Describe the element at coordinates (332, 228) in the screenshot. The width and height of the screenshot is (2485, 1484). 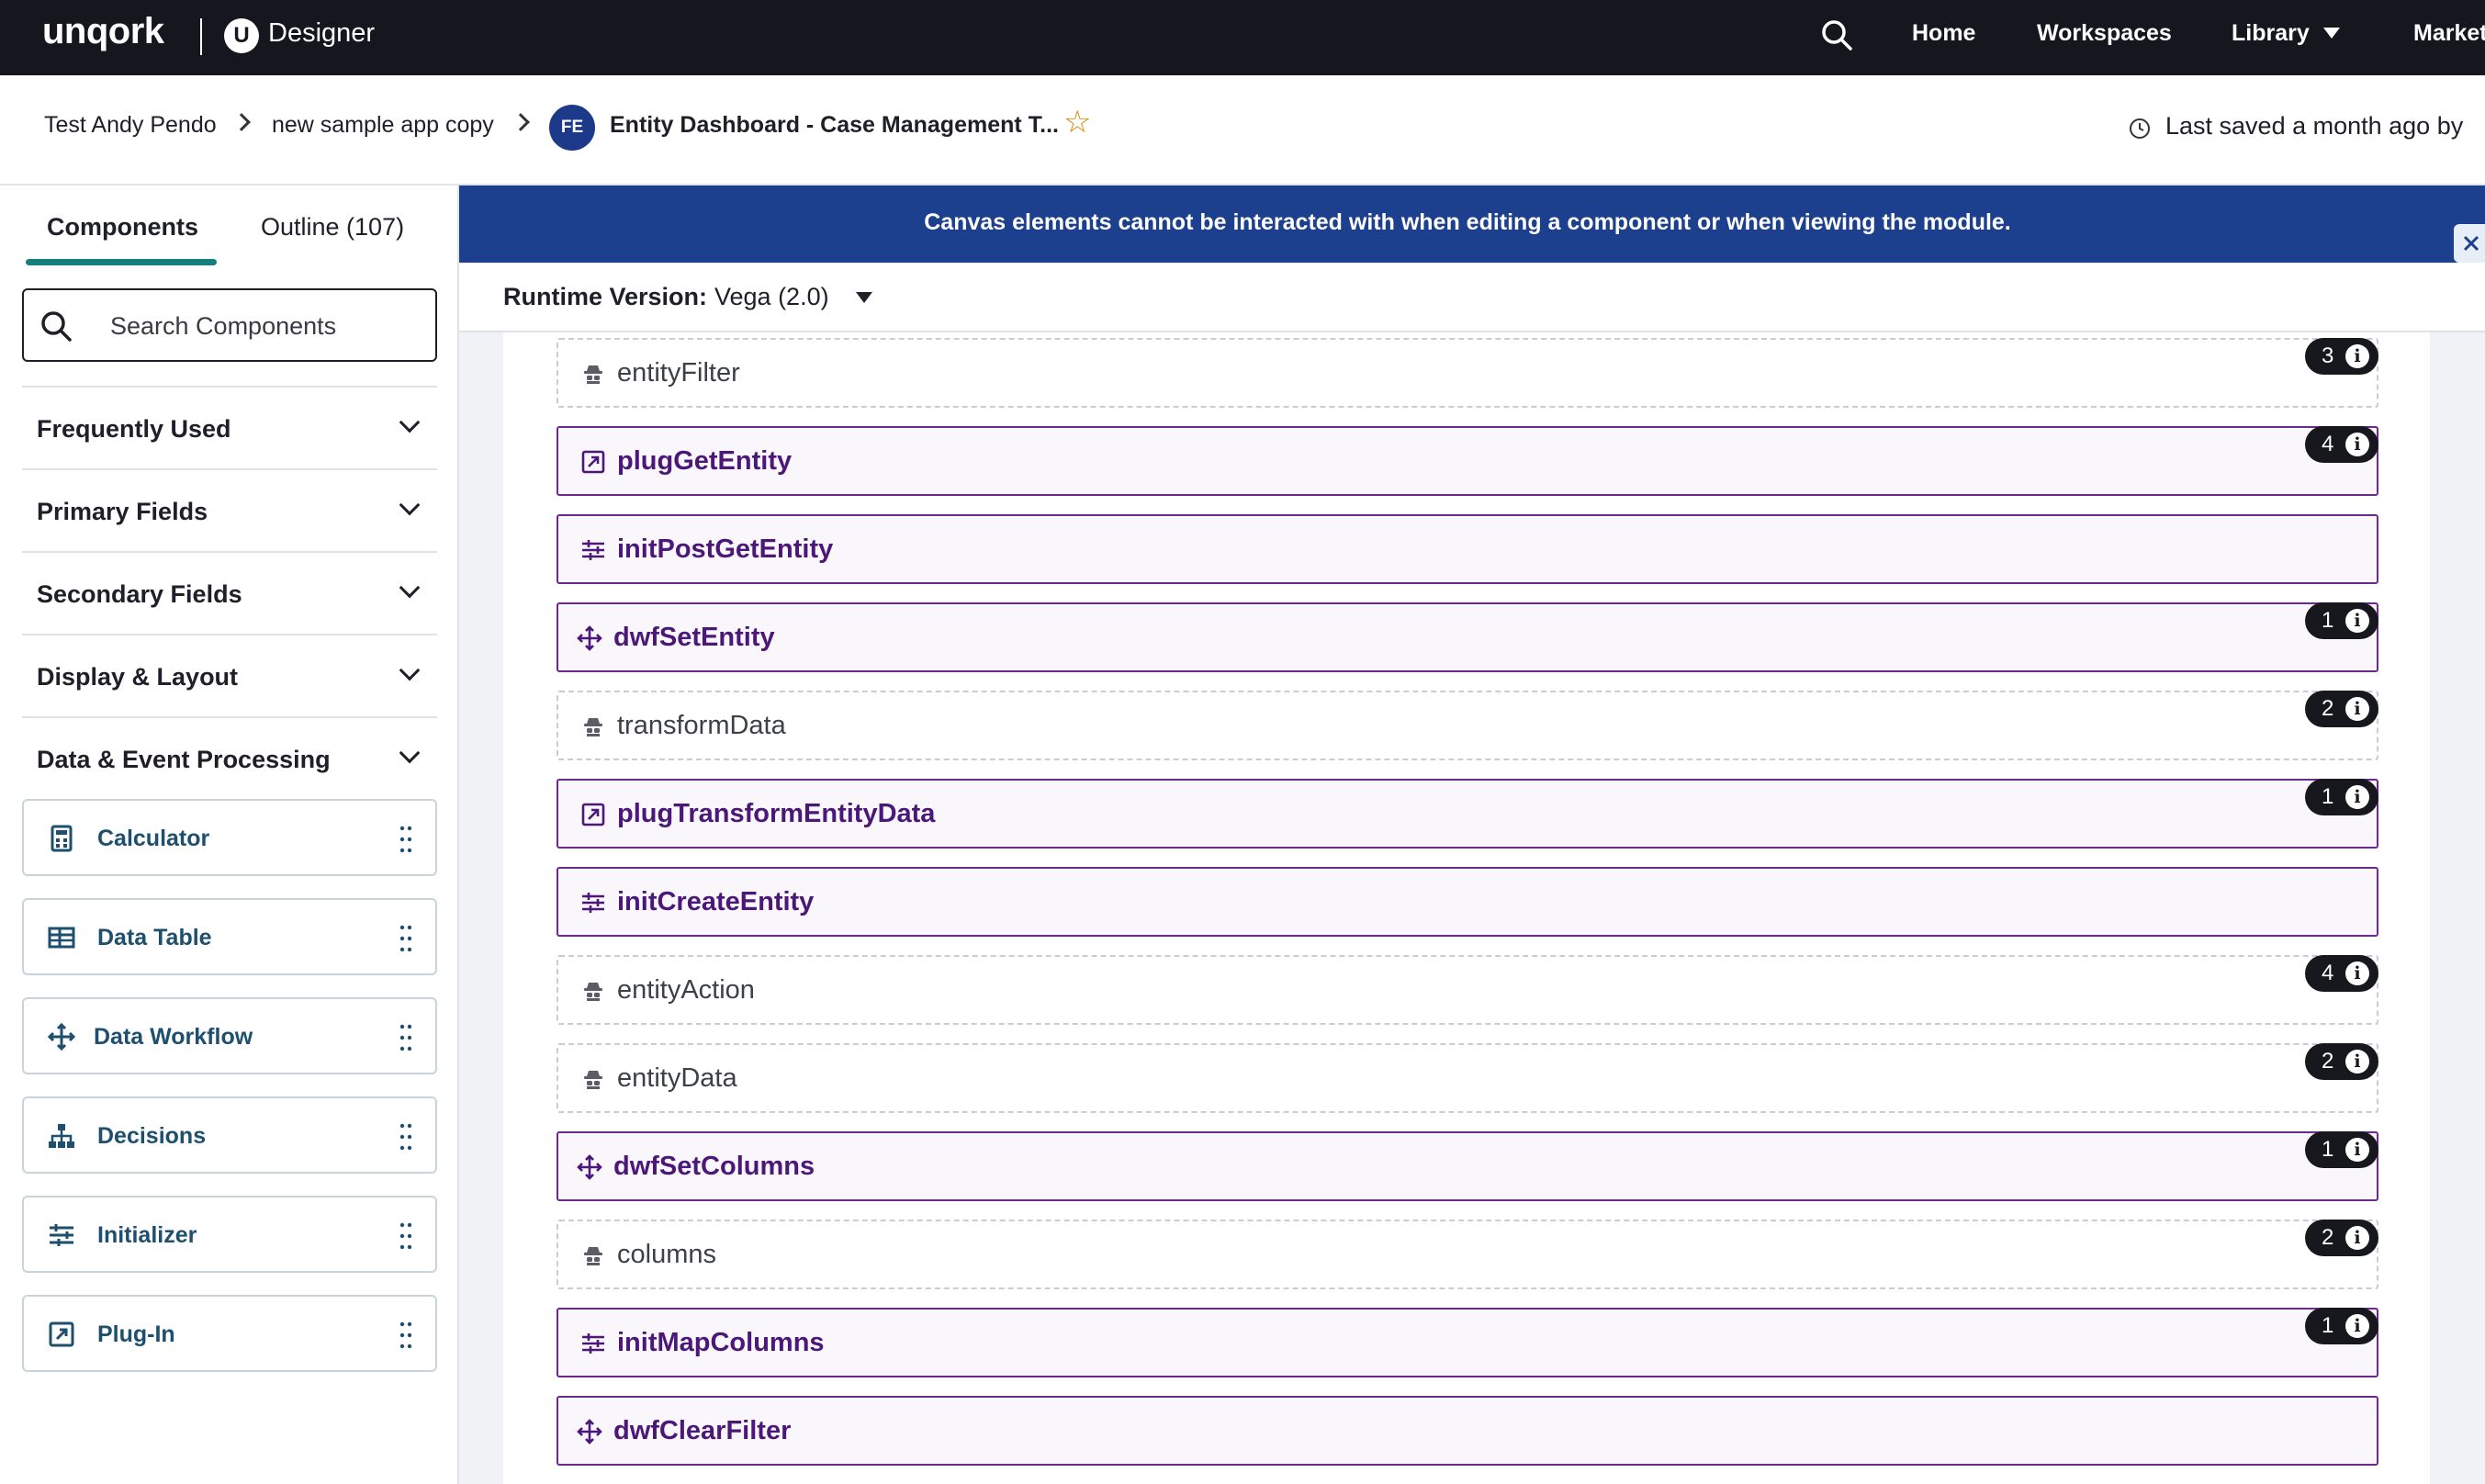
I see `tab-outline: Outline (107)` at that location.